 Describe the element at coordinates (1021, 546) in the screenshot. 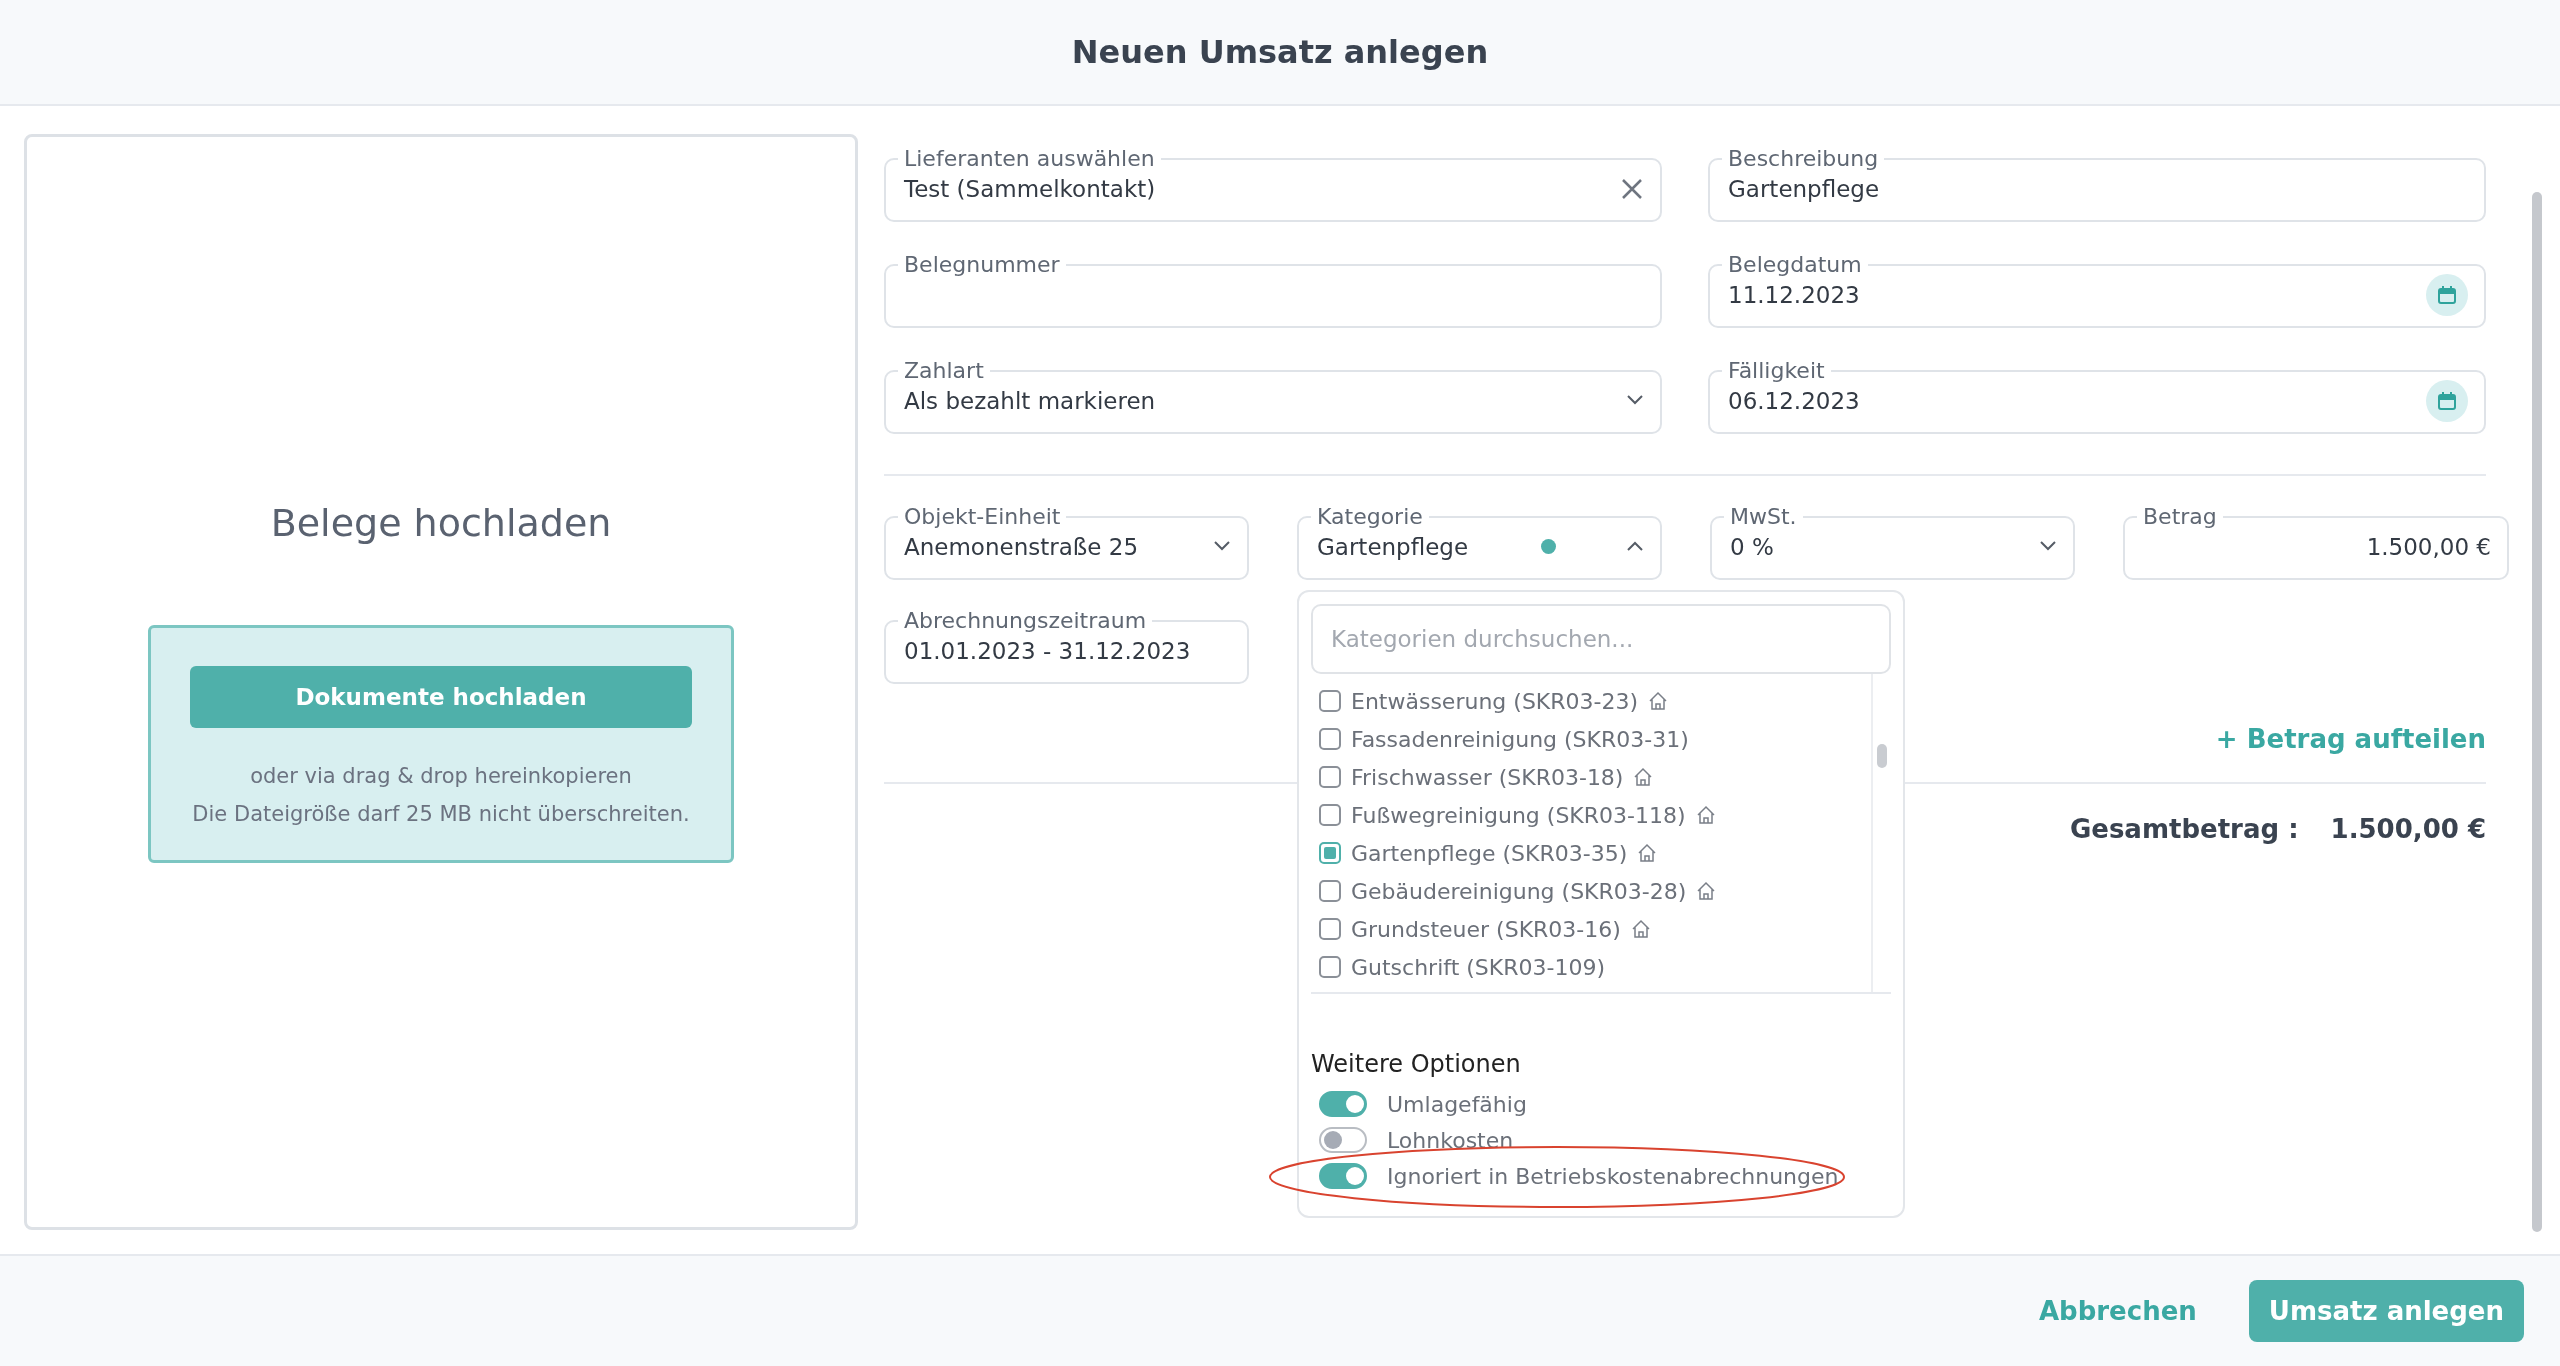

I see `field-value: Anemonenstraße 25` at that location.